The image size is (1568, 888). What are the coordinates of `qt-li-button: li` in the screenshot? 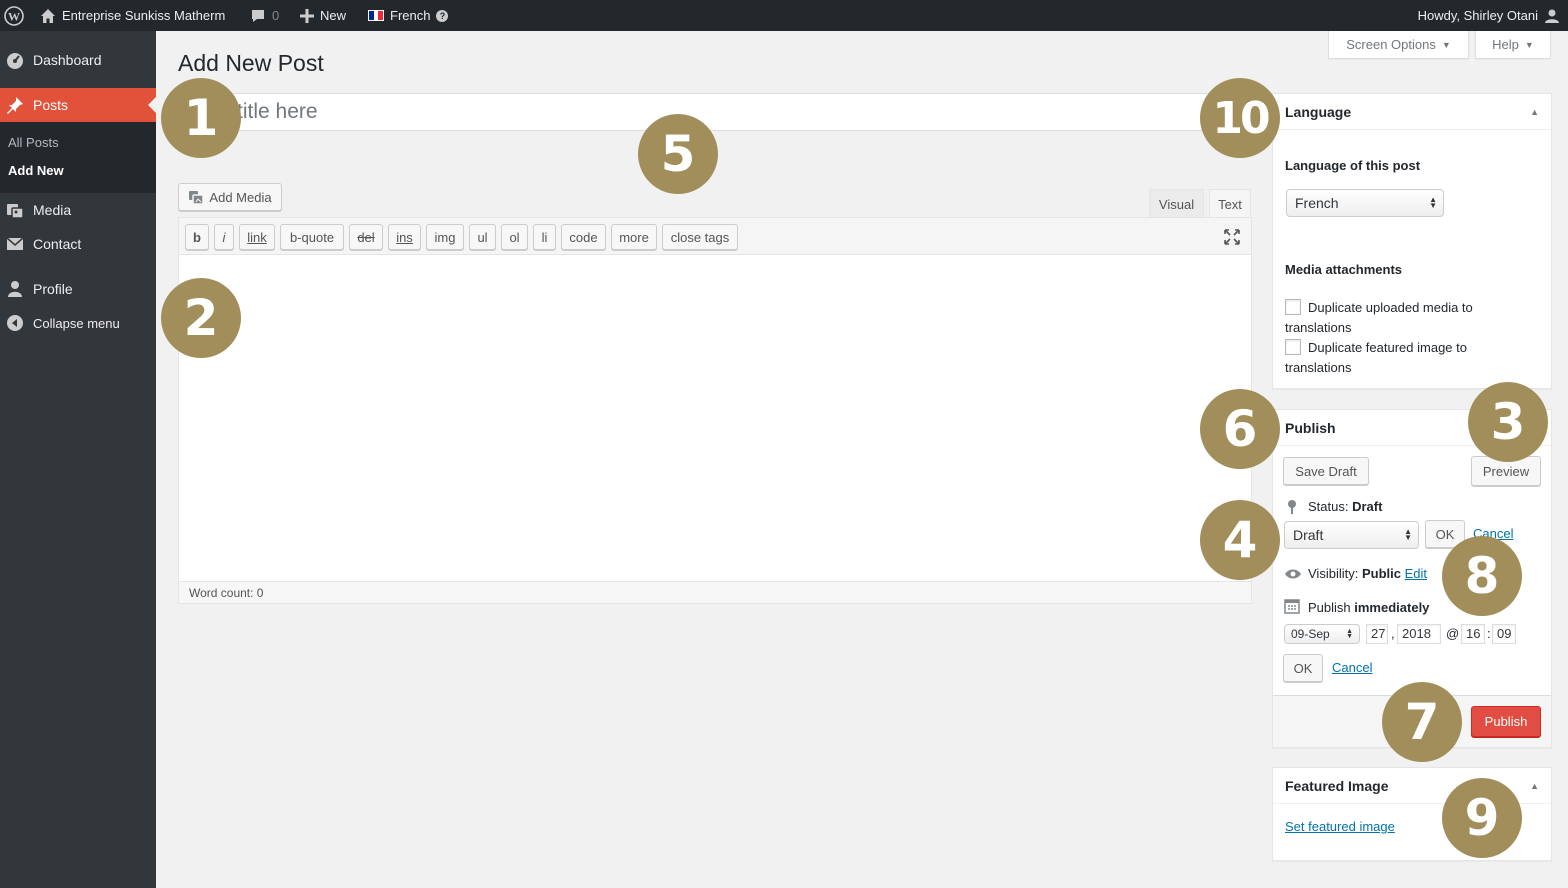 It's located at (544, 237).